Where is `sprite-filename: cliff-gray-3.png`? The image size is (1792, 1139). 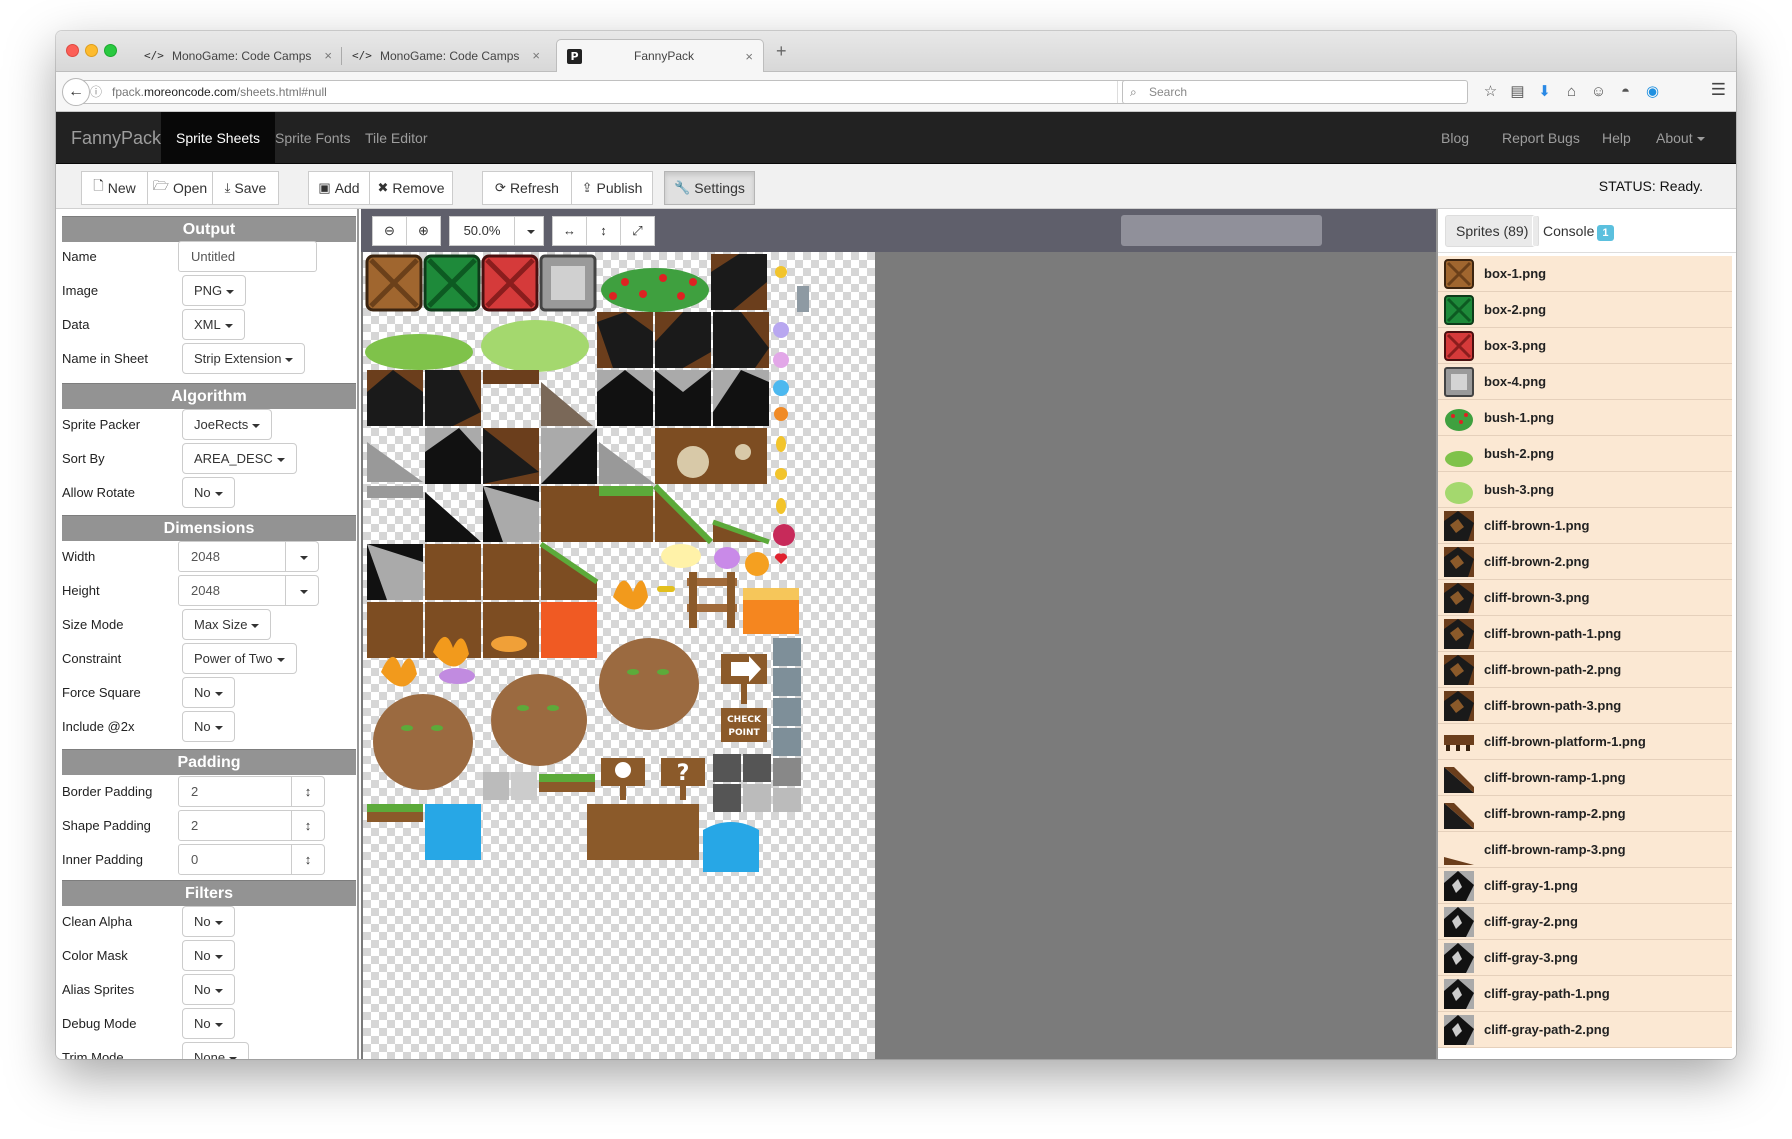
sprite-filename: cliff-gray-3.png is located at coordinates (1531, 957).